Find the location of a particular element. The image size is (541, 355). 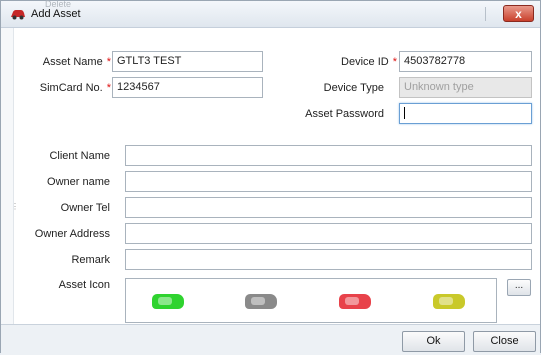

asset-password-input is located at coordinates (465, 113).